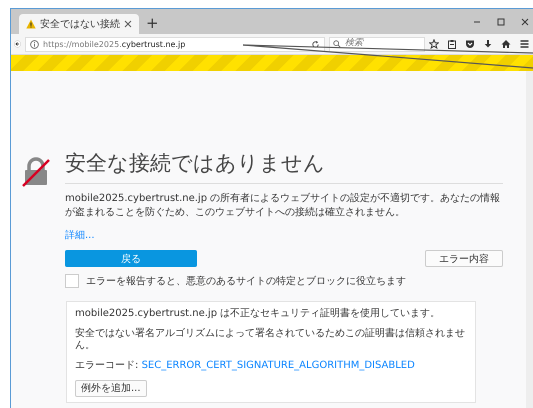 The height and width of the screenshot is (408, 533). I want to click on clipboard-icon, so click(452, 44).